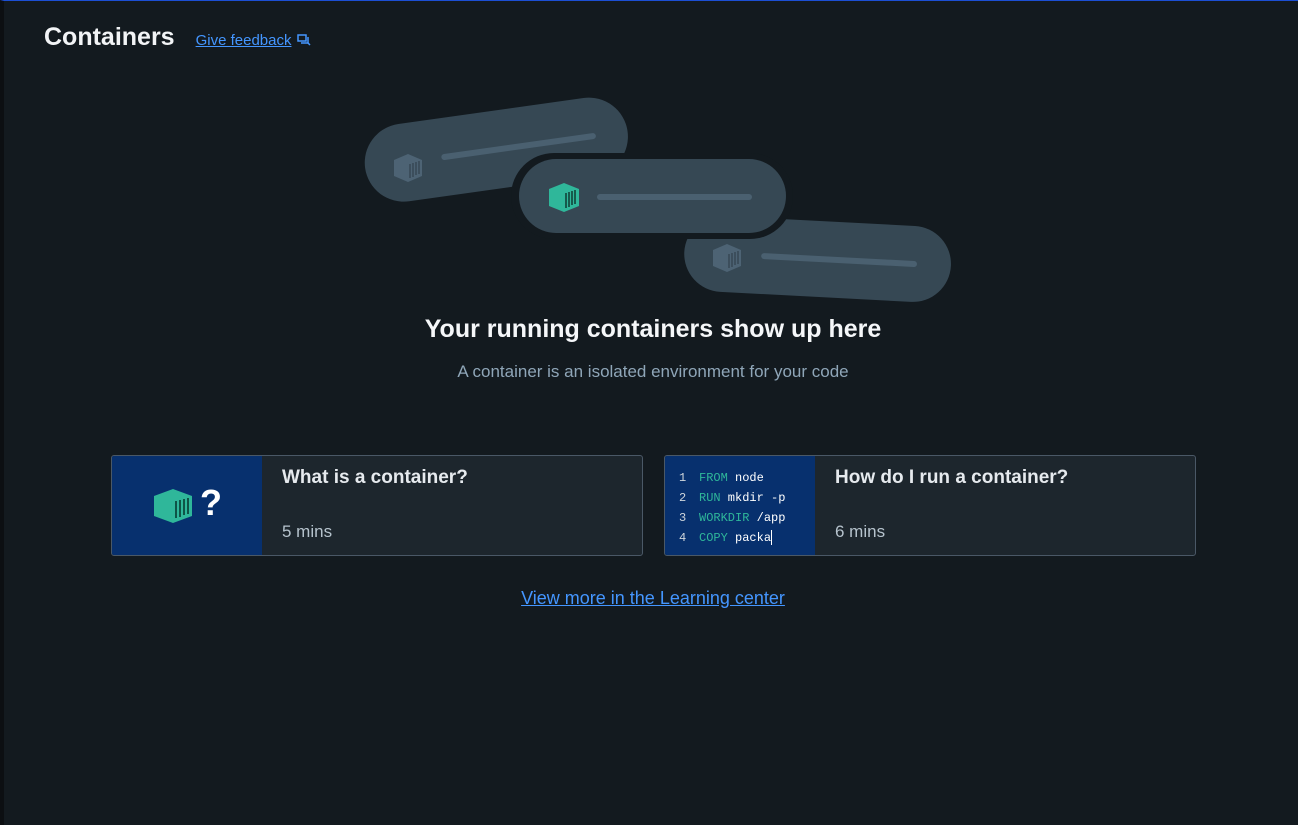  What do you see at coordinates (178, 37) in the screenshot?
I see `page-header: Containers Give feedback` at bounding box center [178, 37].